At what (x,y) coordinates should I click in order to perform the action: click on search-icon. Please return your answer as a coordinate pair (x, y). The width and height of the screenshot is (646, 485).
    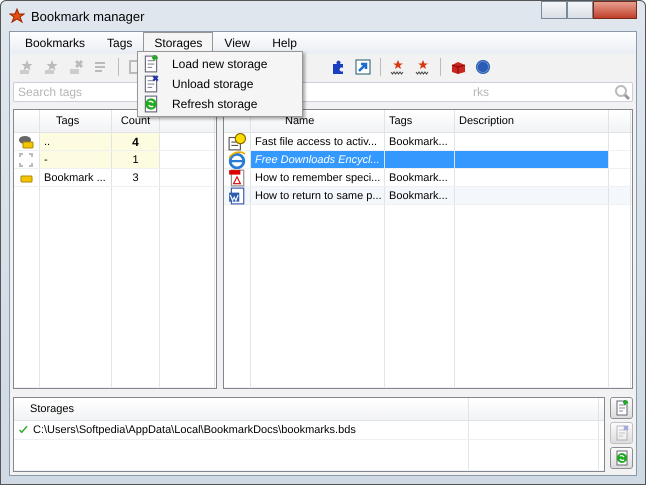
    Looking at the image, I should click on (622, 92).